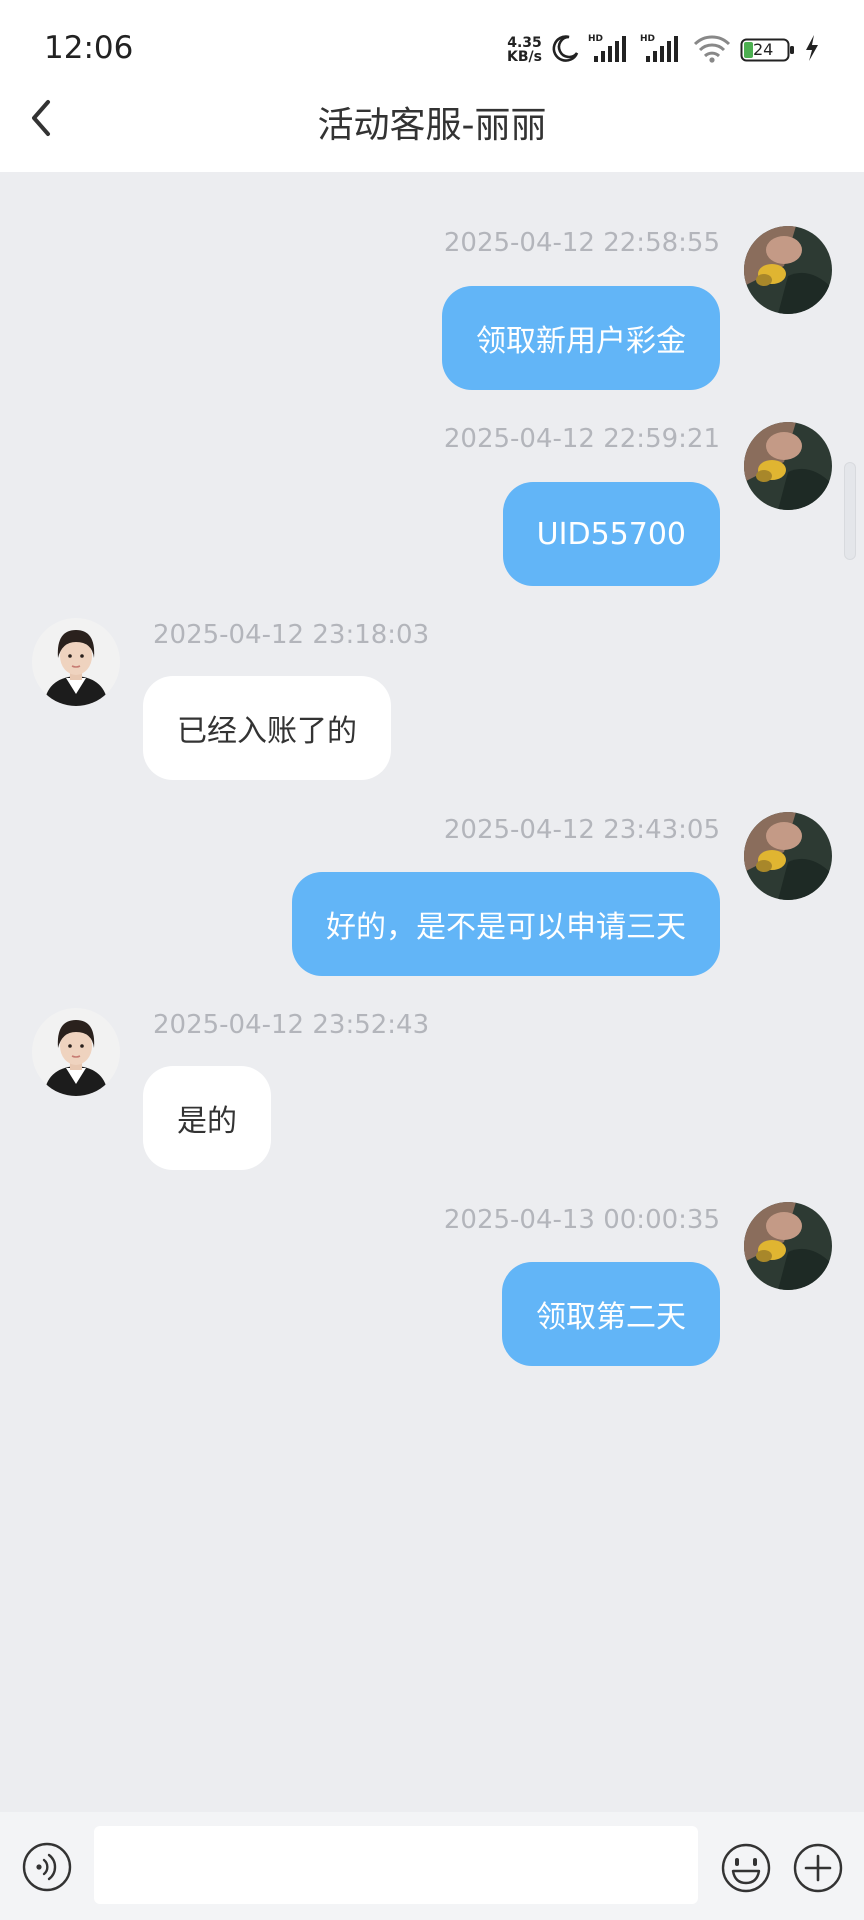 Image resolution: width=864 pixels, height=1920 pixels. I want to click on message-bubble: 已经入账了的, so click(267, 728).